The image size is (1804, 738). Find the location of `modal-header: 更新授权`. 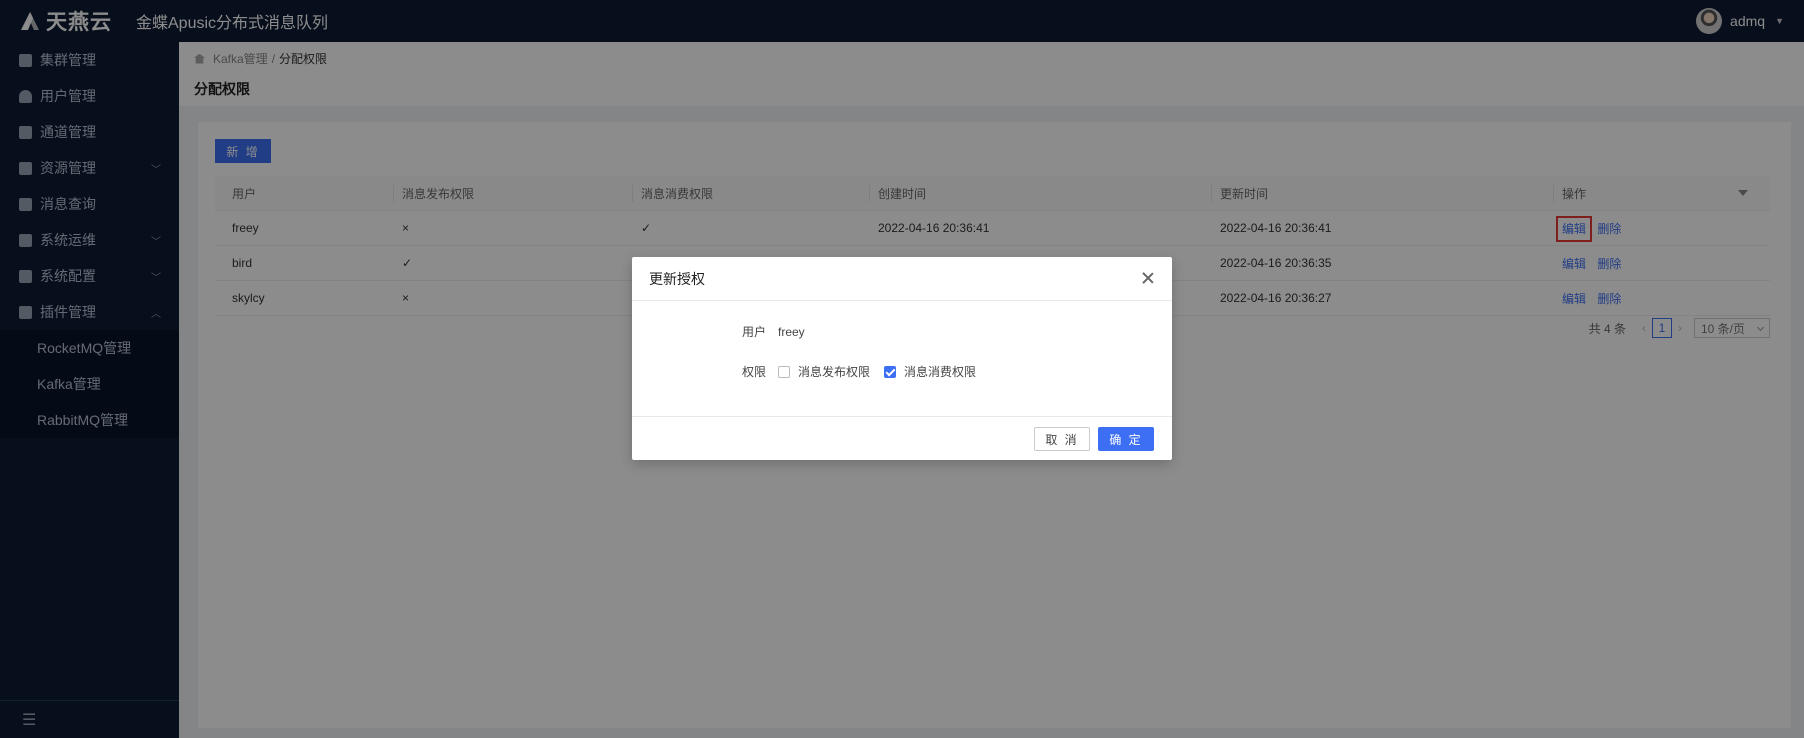

modal-header: 更新授权 is located at coordinates (902, 279).